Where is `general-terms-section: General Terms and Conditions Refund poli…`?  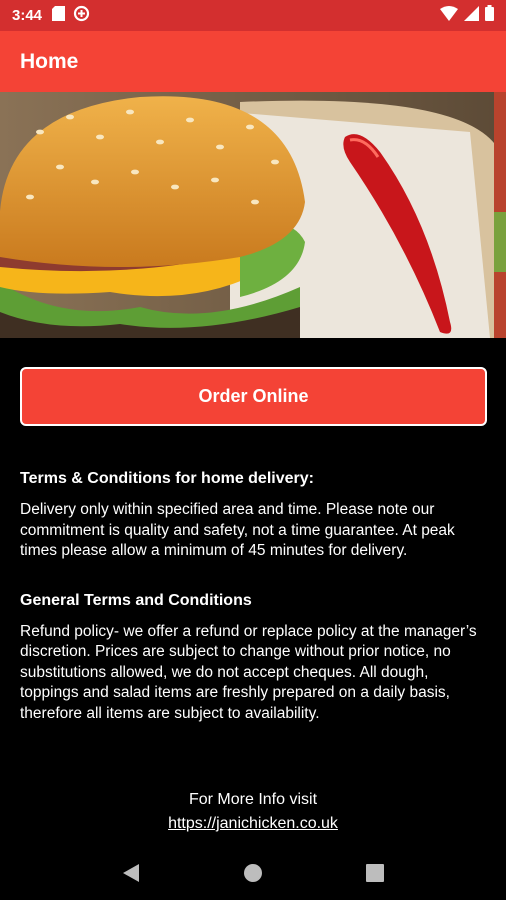 general-terms-section: General Terms and Conditions Refund poli… is located at coordinates (254, 657).